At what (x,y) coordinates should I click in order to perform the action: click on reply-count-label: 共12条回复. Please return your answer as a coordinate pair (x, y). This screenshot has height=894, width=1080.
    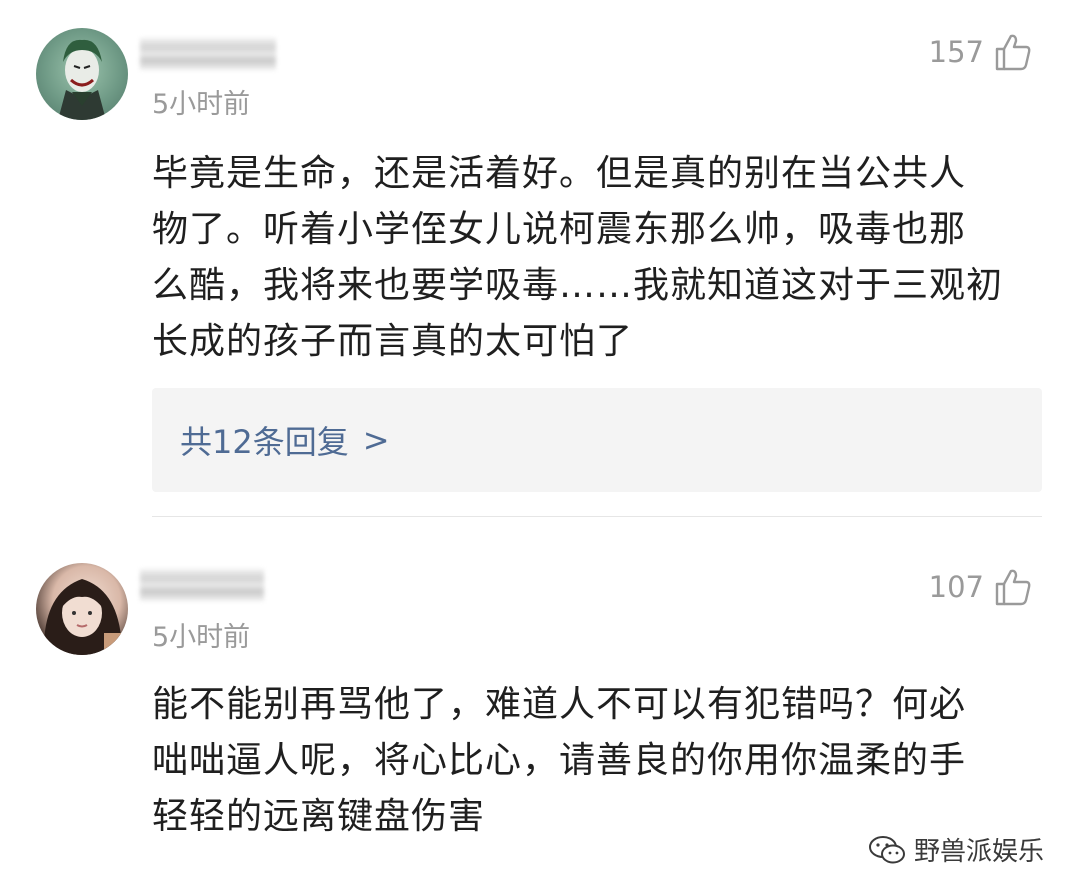
    Looking at the image, I should click on (264, 442).